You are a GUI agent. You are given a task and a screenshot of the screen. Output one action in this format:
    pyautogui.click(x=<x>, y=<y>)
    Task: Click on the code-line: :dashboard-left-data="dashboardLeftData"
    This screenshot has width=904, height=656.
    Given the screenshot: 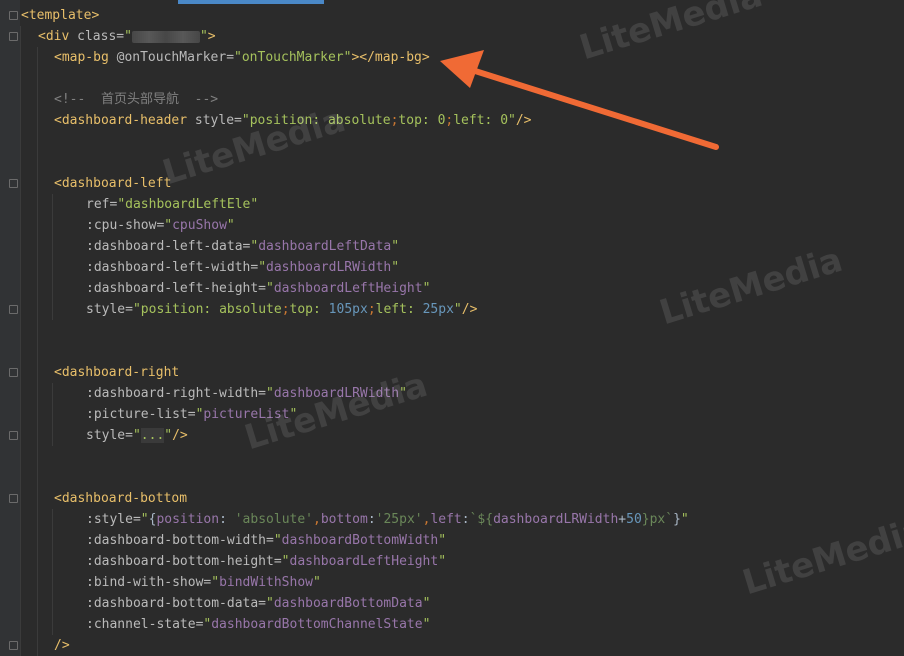 What is the action you would take?
    pyautogui.click(x=242, y=246)
    